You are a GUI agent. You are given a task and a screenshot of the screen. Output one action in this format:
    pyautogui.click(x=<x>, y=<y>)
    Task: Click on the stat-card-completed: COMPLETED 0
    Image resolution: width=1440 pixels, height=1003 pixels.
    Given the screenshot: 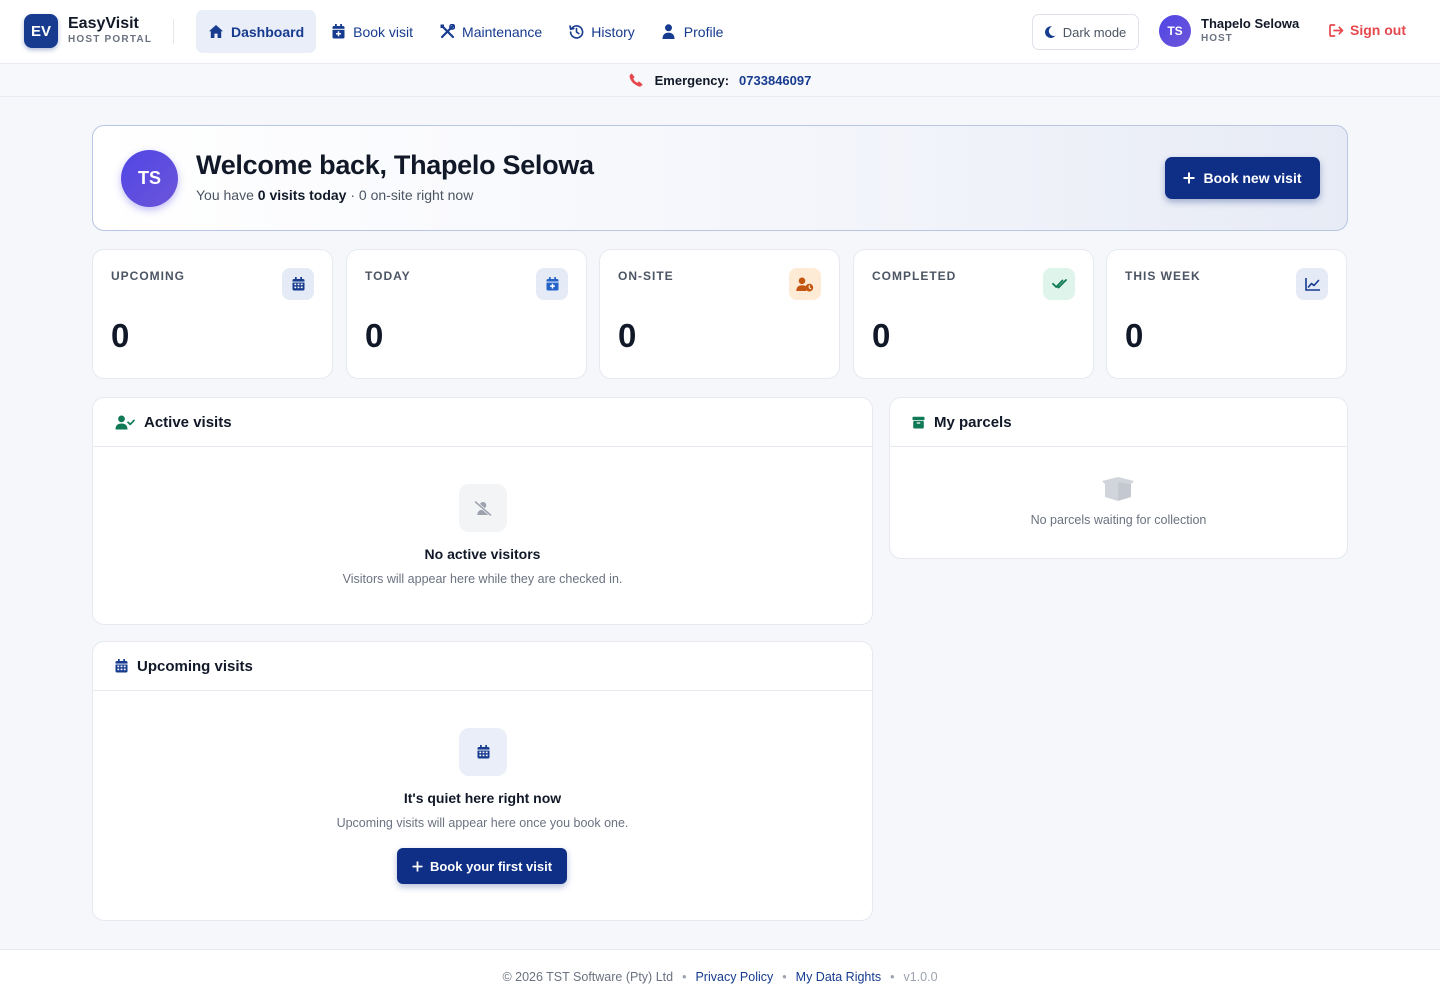 What is the action you would take?
    pyautogui.click(x=973, y=314)
    